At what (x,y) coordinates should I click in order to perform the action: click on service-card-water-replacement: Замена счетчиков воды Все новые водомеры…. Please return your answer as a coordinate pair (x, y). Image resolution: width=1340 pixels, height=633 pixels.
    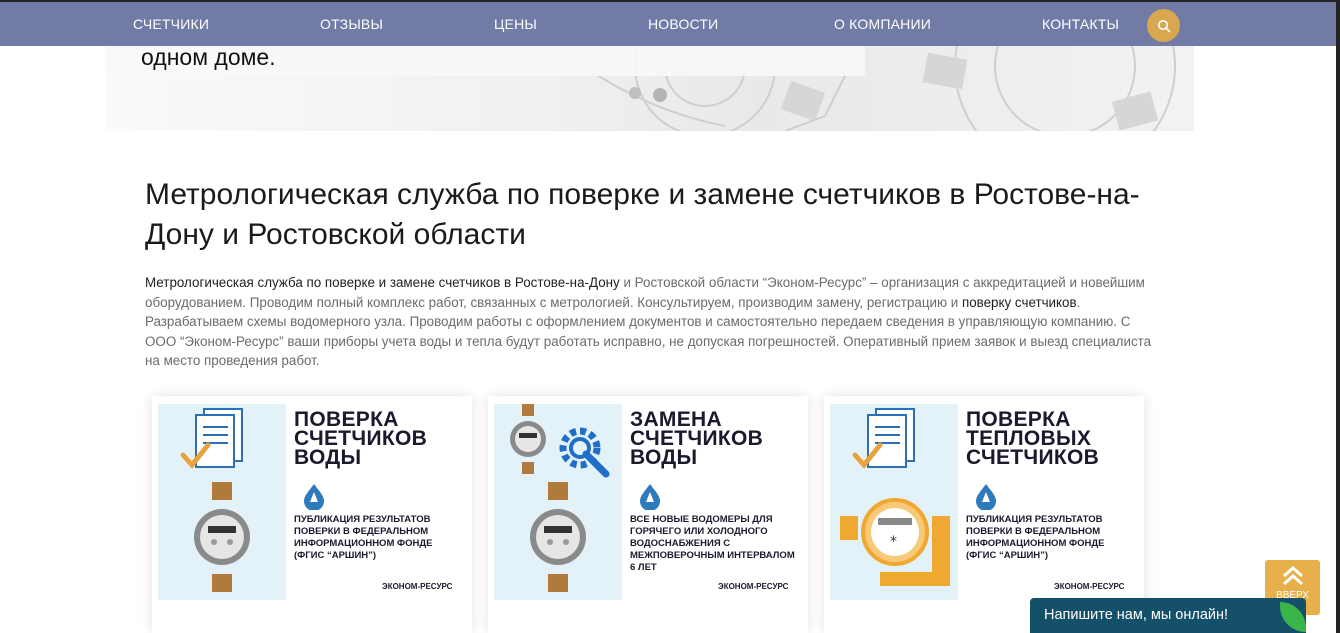
    Looking at the image, I should click on (648, 514).